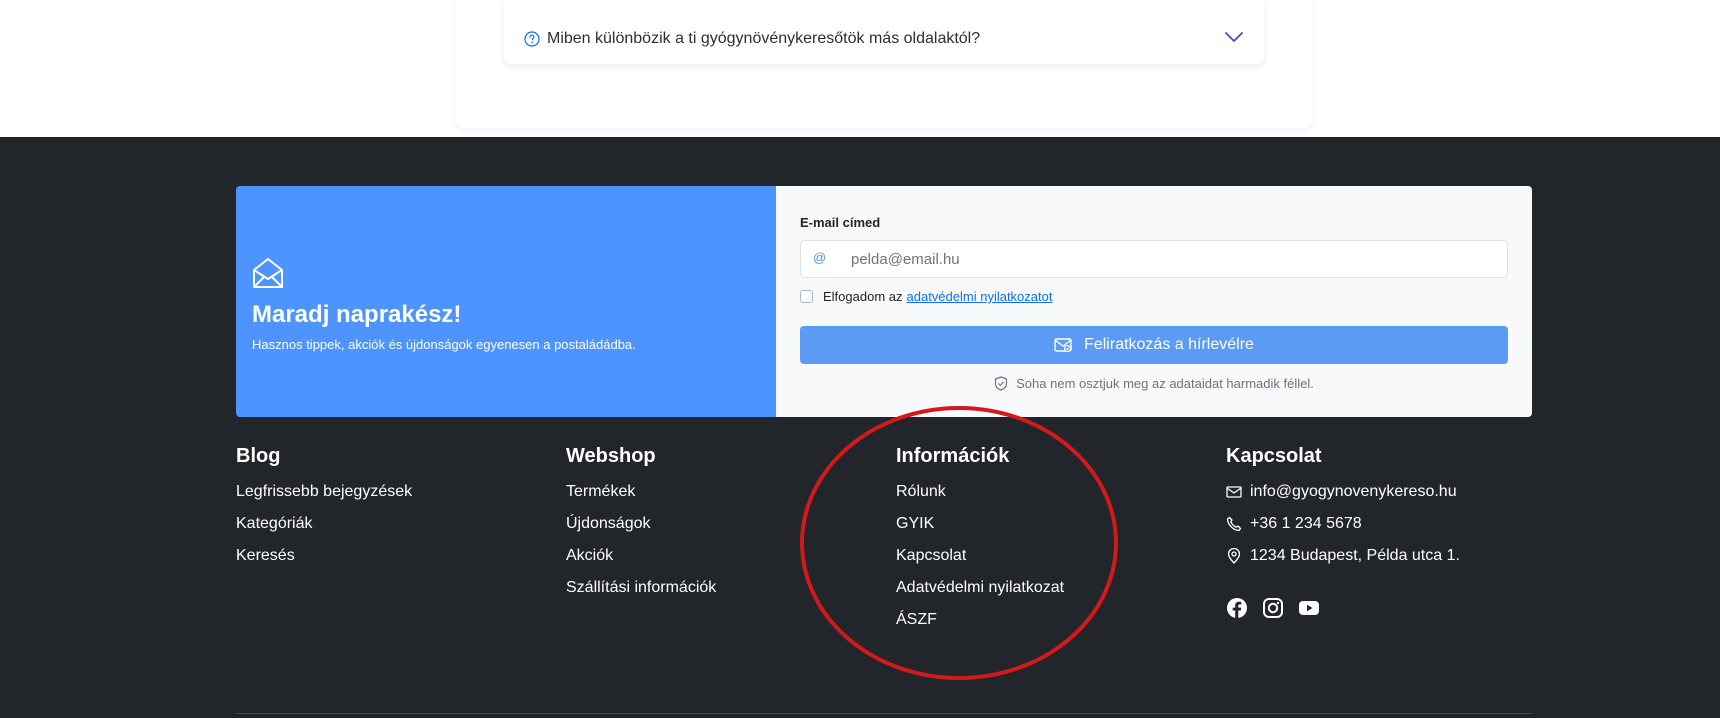  I want to click on question-circle-icon, so click(532, 39).